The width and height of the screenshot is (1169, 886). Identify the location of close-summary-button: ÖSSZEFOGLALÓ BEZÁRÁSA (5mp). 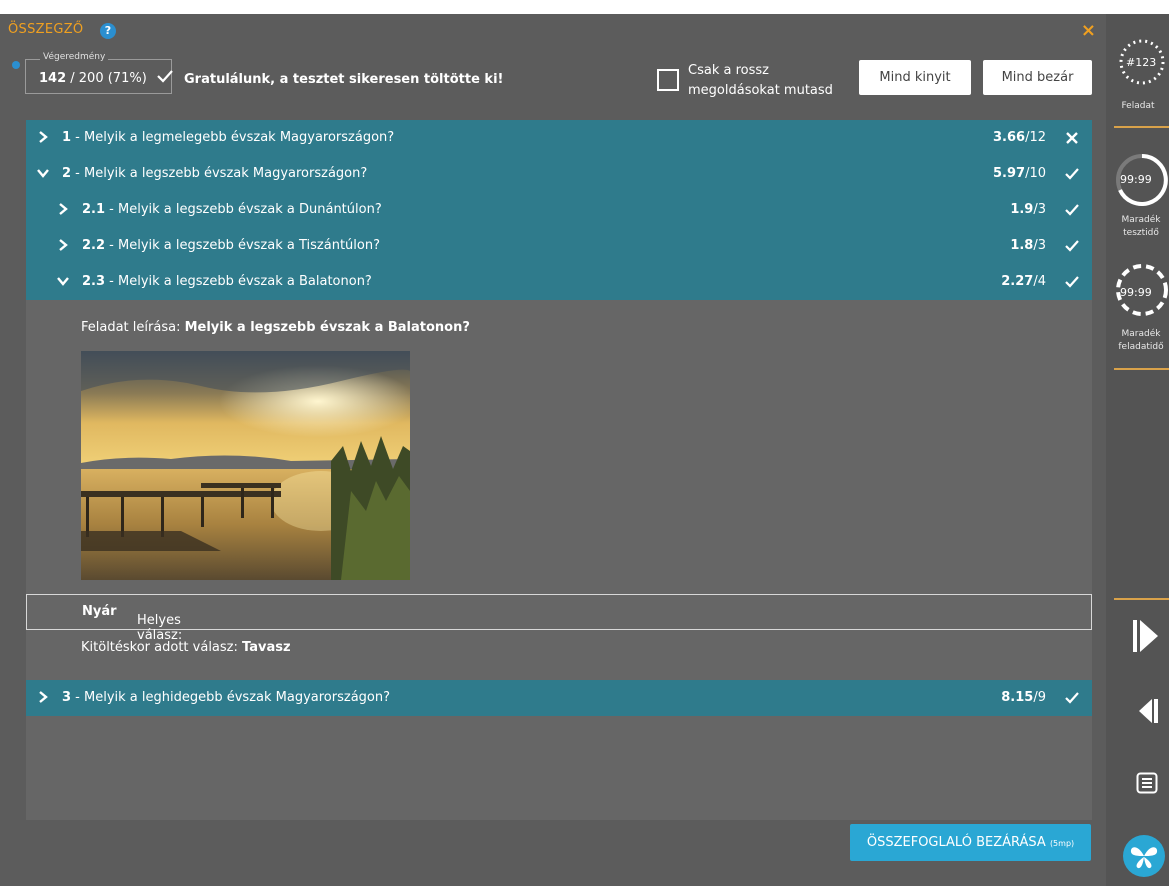
(970, 842).